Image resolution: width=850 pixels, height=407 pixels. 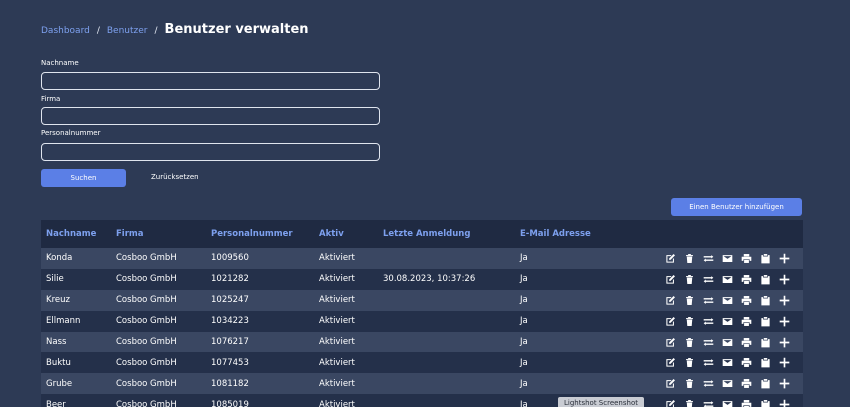 What do you see at coordinates (555, 234) in the screenshot?
I see `column-header-email: E-Mail Adresse` at bounding box center [555, 234].